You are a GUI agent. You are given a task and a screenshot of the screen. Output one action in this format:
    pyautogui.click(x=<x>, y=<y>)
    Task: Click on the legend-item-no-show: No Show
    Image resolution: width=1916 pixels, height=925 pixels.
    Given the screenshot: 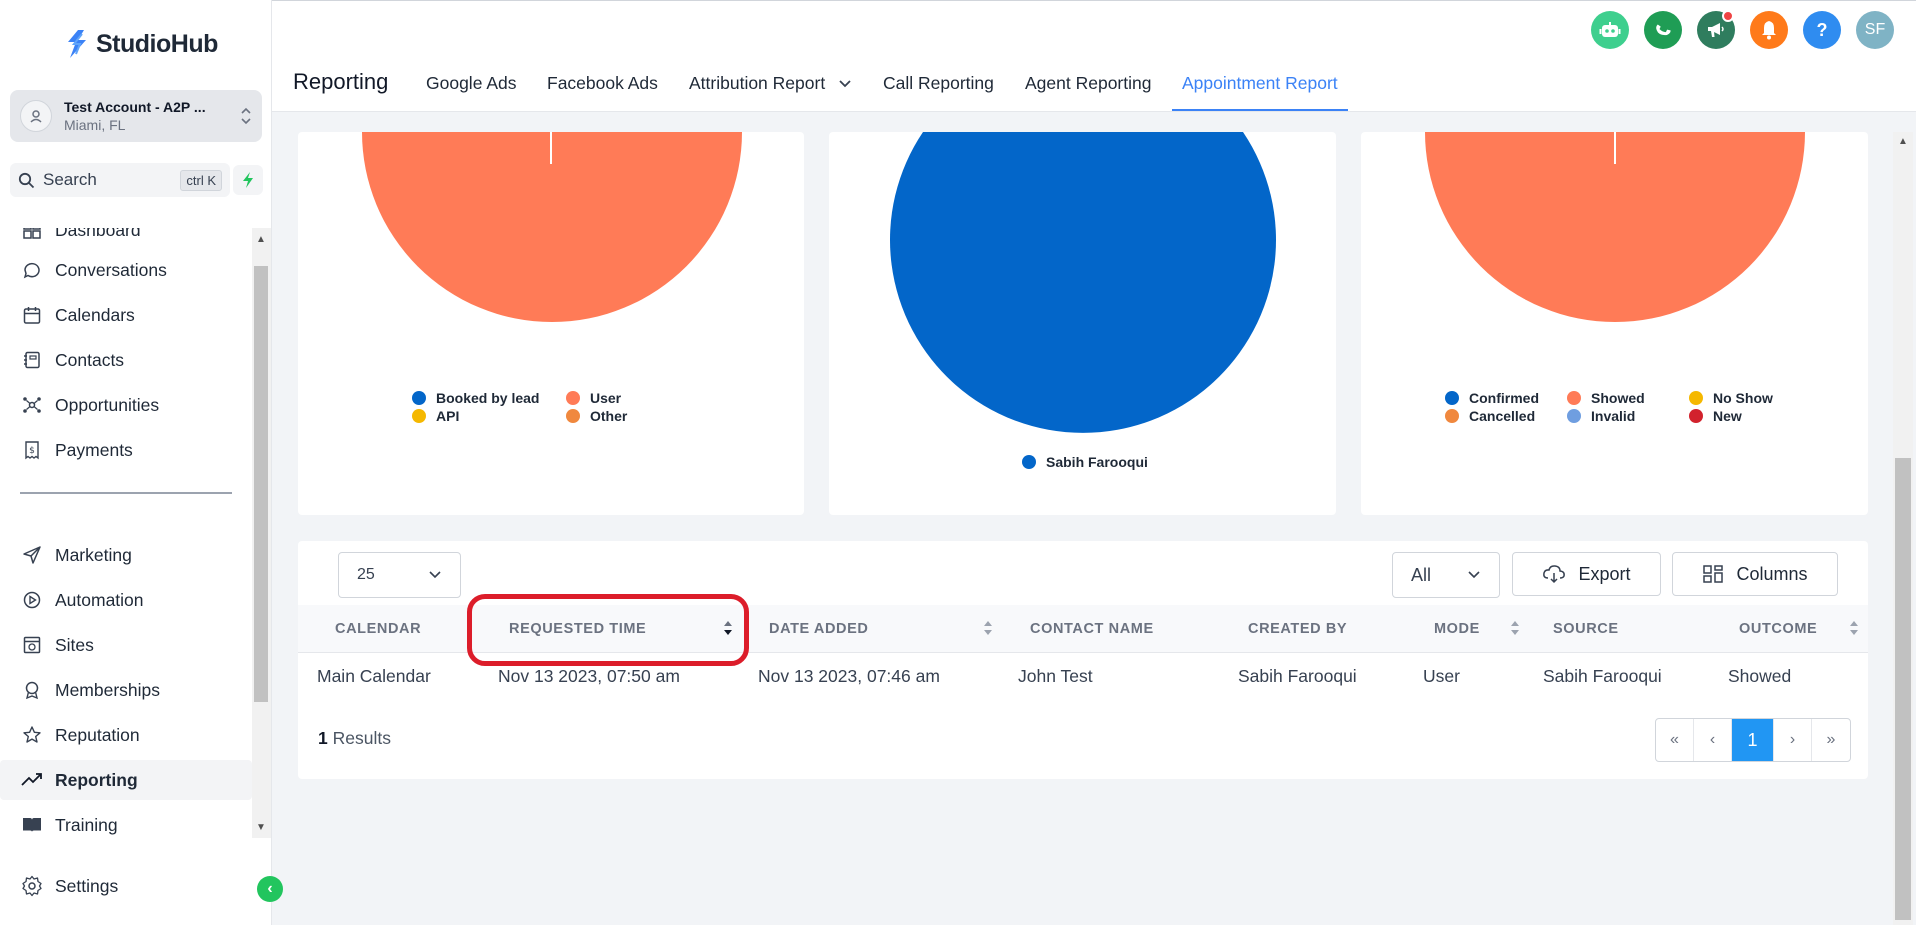 What is the action you would take?
    pyautogui.click(x=1731, y=398)
    